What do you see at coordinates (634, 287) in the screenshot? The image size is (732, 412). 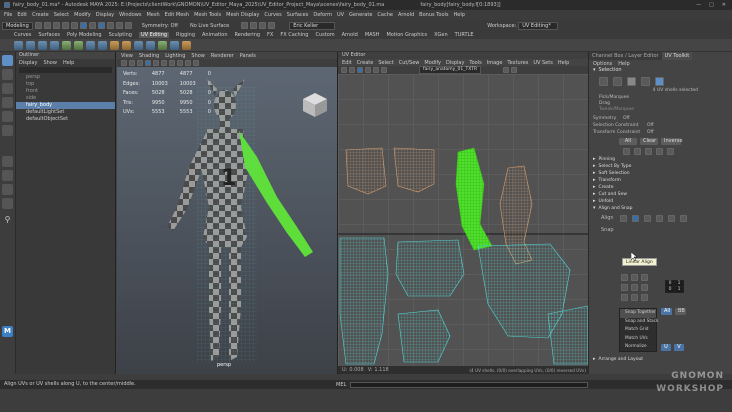 I see `snap-center-icon` at bounding box center [634, 287].